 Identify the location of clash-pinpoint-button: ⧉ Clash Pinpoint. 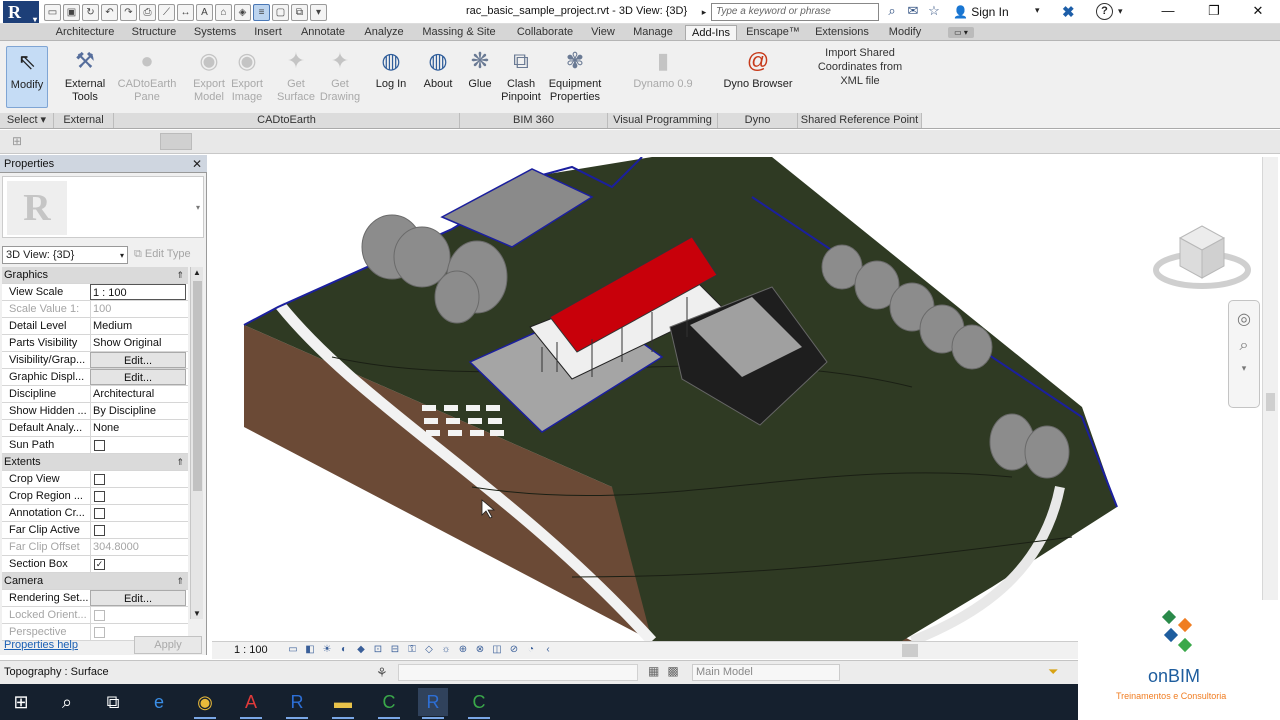
(521, 77).